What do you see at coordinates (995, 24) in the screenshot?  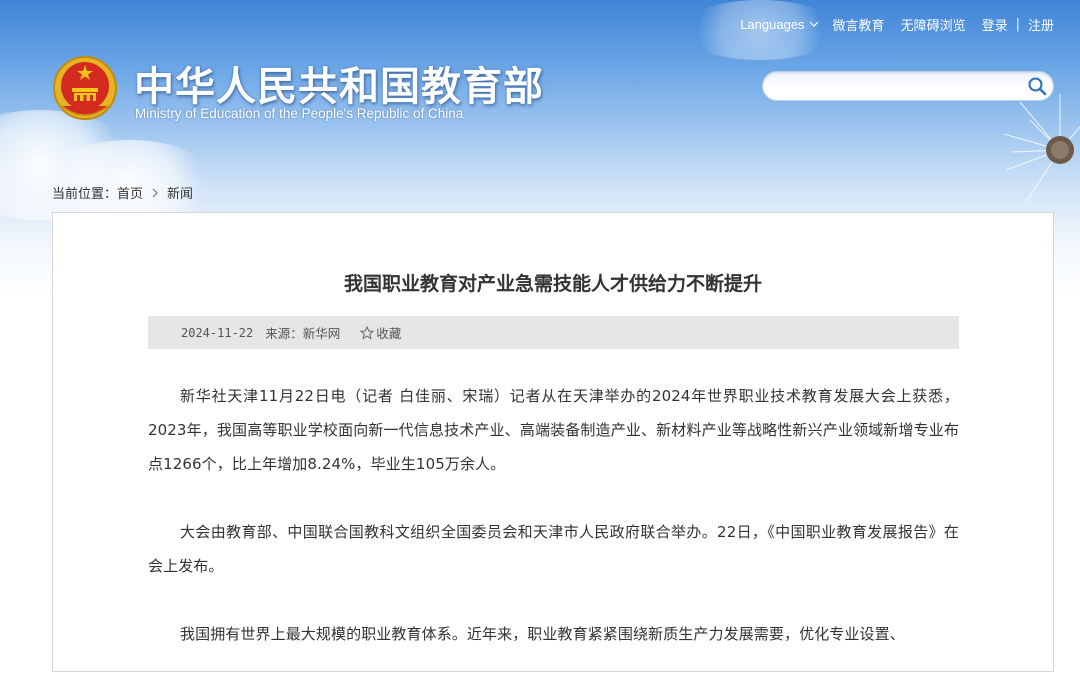 I see `login-link: 登录` at bounding box center [995, 24].